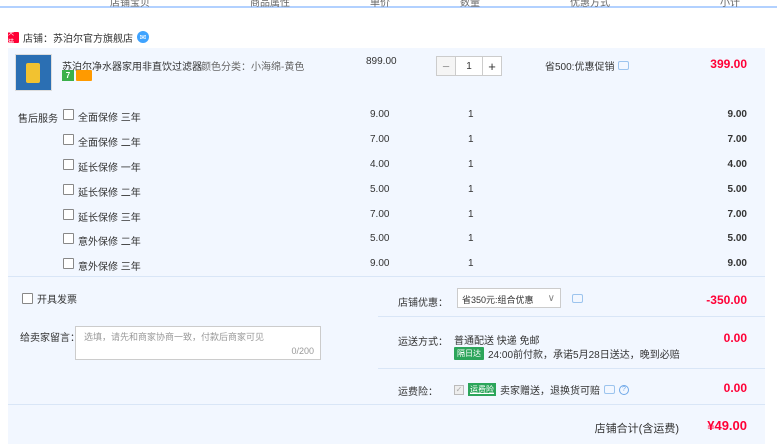 This screenshot has width=777, height=444. I want to click on credit-card-icon, so click(84, 75).